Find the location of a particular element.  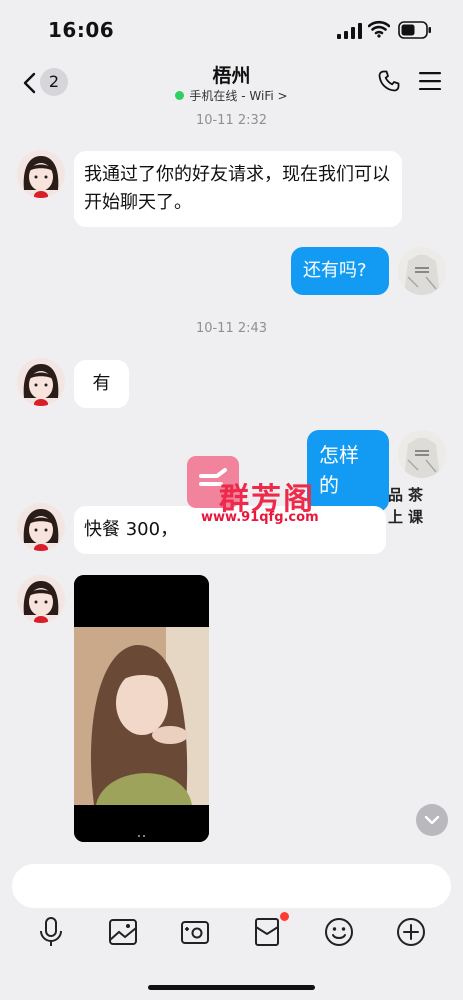

photo-message is located at coordinates (141, 708).